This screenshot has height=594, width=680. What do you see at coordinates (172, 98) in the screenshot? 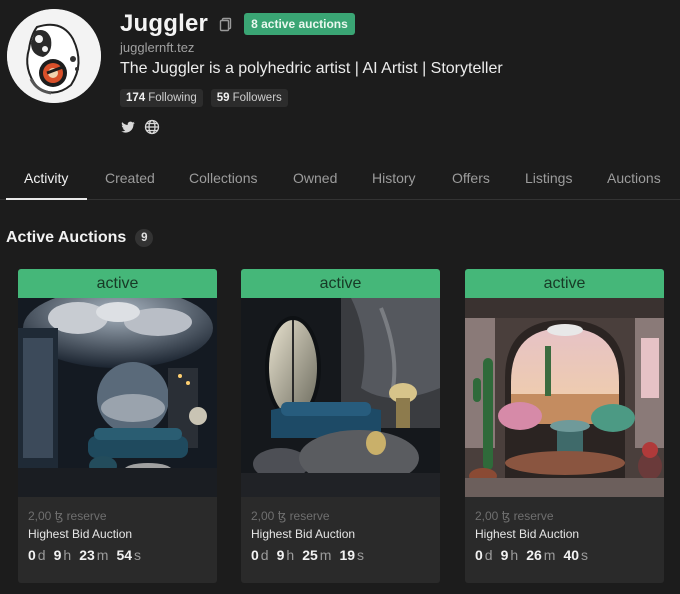
I see `following-label: Following` at bounding box center [172, 98].